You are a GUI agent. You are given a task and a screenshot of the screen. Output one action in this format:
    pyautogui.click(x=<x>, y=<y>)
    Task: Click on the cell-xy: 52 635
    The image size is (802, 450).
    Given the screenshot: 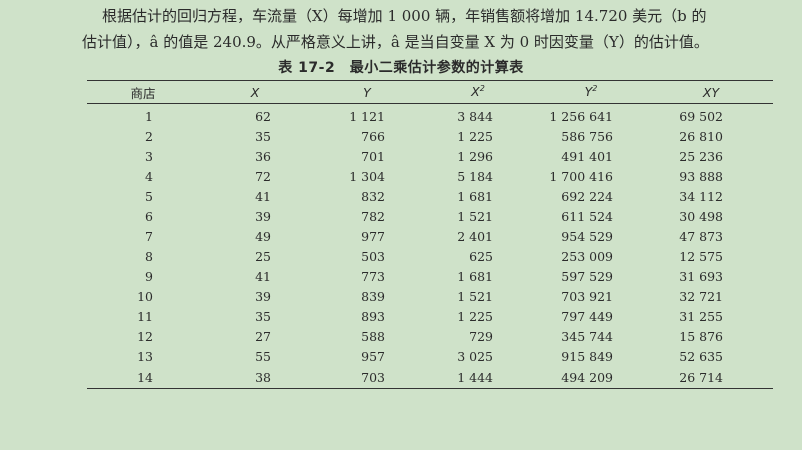 What is the action you would take?
    pyautogui.click(x=701, y=356)
    